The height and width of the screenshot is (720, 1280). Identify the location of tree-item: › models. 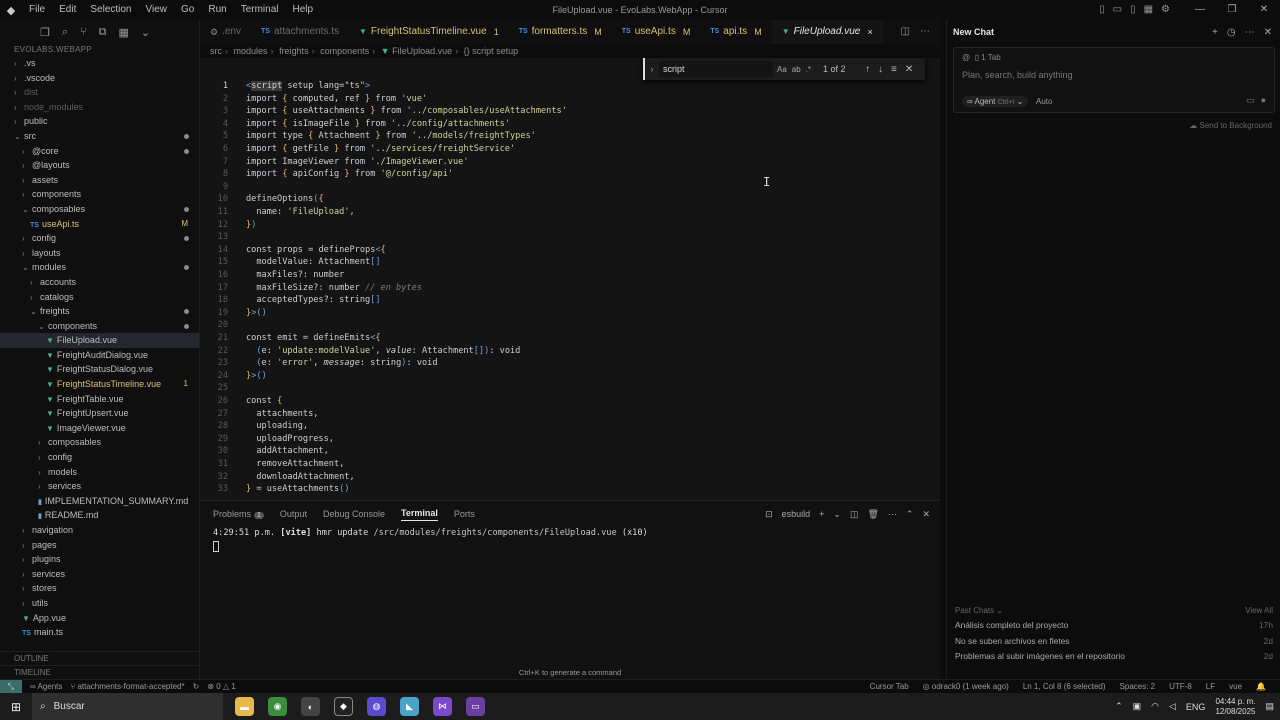
(99, 472).